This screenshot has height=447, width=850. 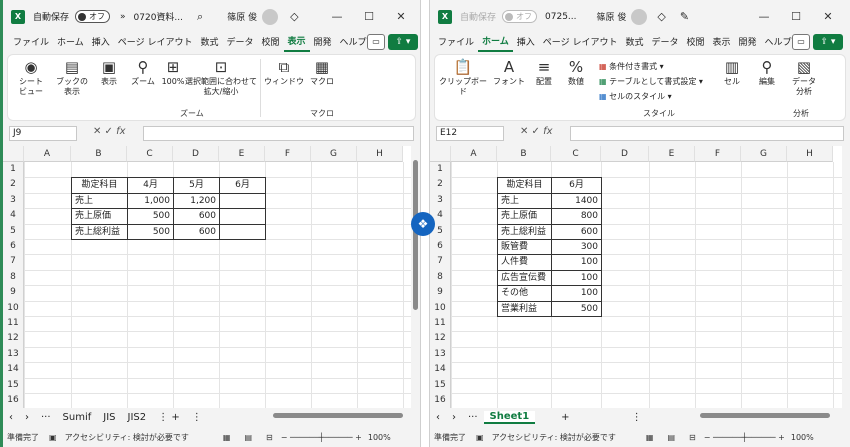 What do you see at coordinates (196, 201) in the screenshot?
I see `table-cell: 1,200` at bounding box center [196, 201].